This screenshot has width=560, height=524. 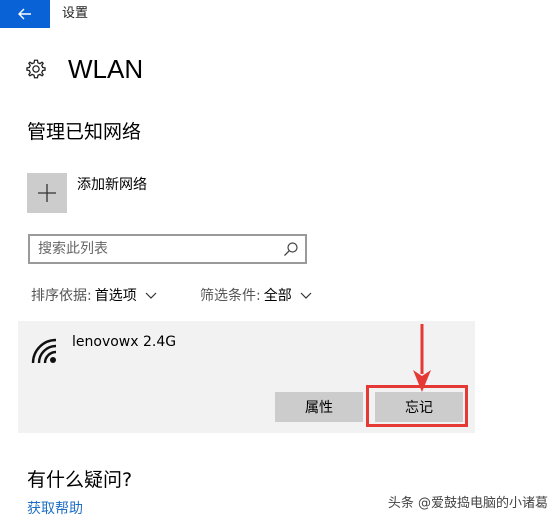 I want to click on filter-dropdown: 筛选条件: 全部, so click(x=256, y=296).